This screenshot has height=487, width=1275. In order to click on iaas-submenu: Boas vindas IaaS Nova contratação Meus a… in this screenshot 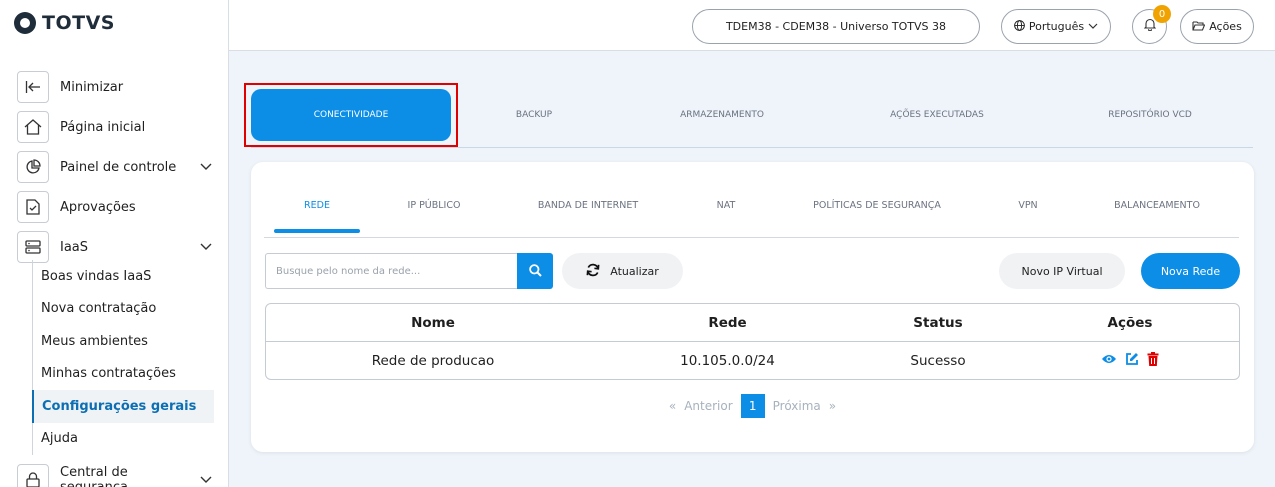, I will do `click(123, 357)`.